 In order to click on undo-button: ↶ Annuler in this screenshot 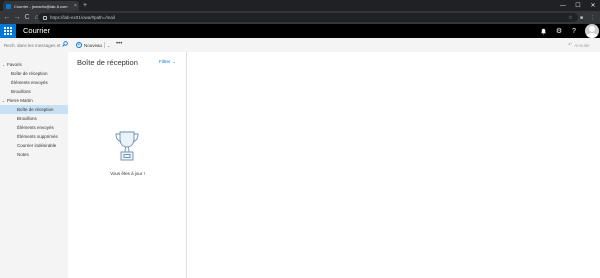, I will do `click(579, 45)`.